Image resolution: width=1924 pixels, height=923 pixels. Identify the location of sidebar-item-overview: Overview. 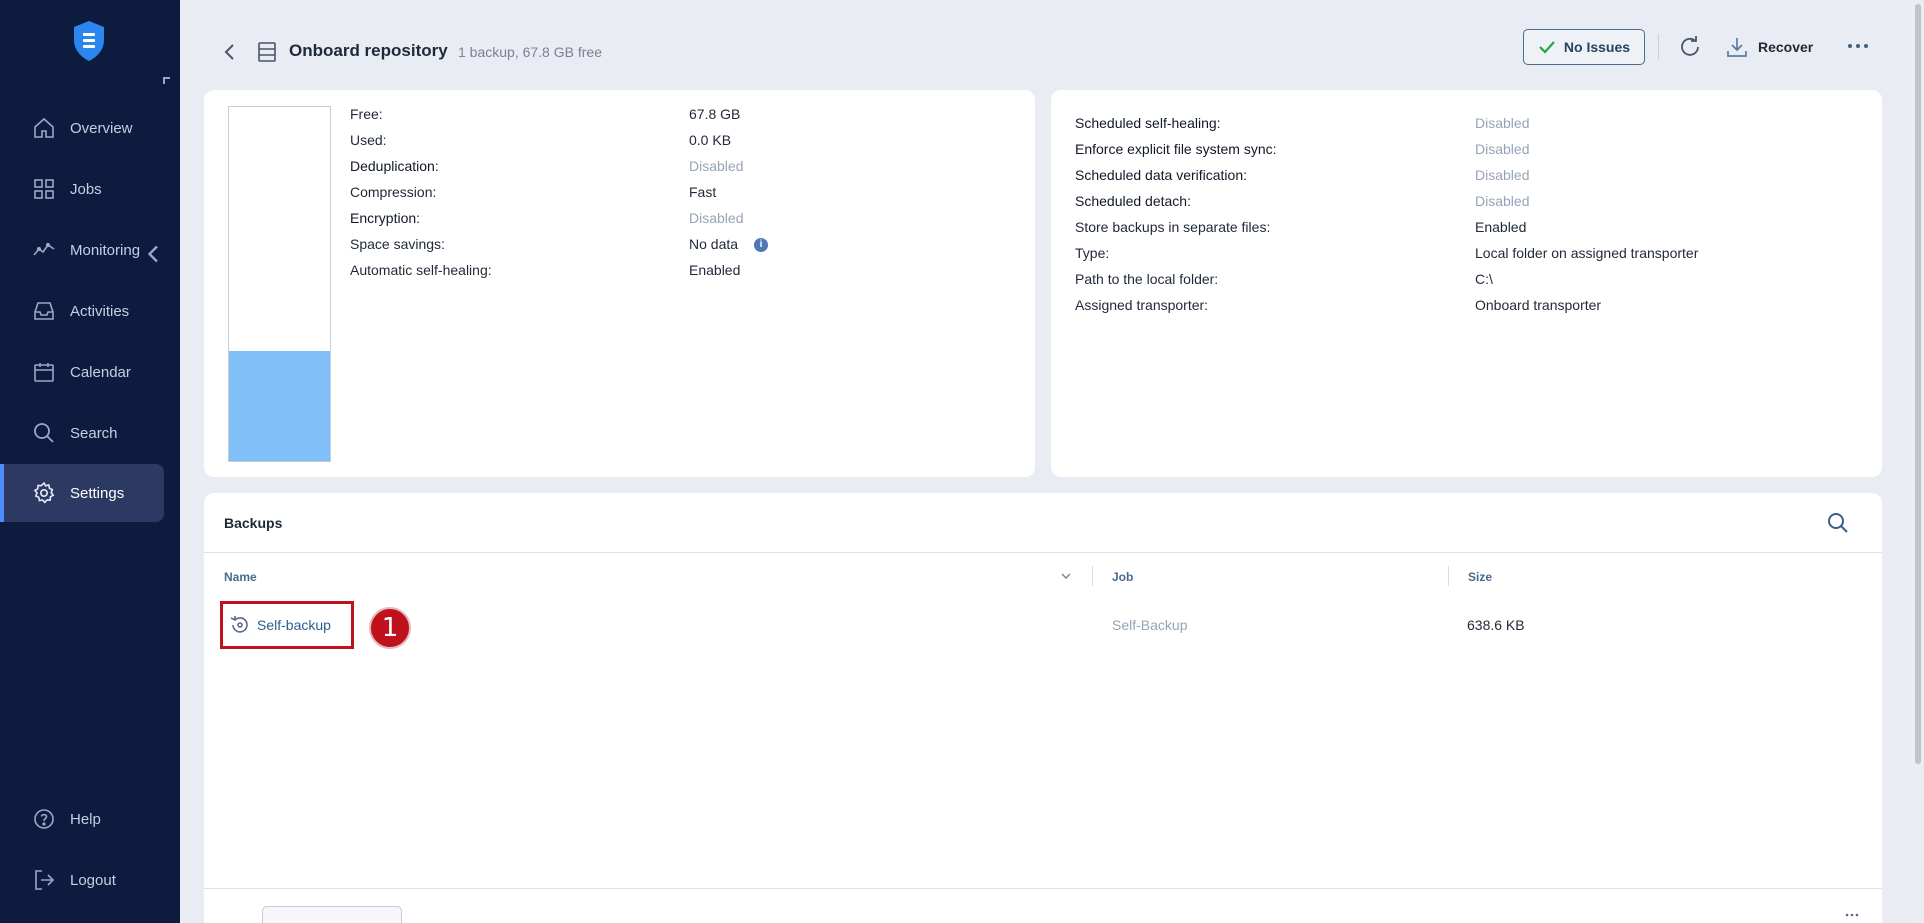
(82, 128).